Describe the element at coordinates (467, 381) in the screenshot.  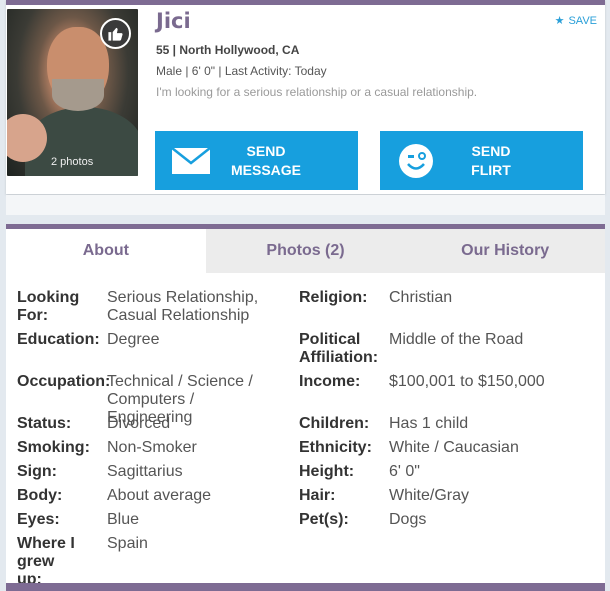
I see `income-value: $100,001 to $150,000` at that location.